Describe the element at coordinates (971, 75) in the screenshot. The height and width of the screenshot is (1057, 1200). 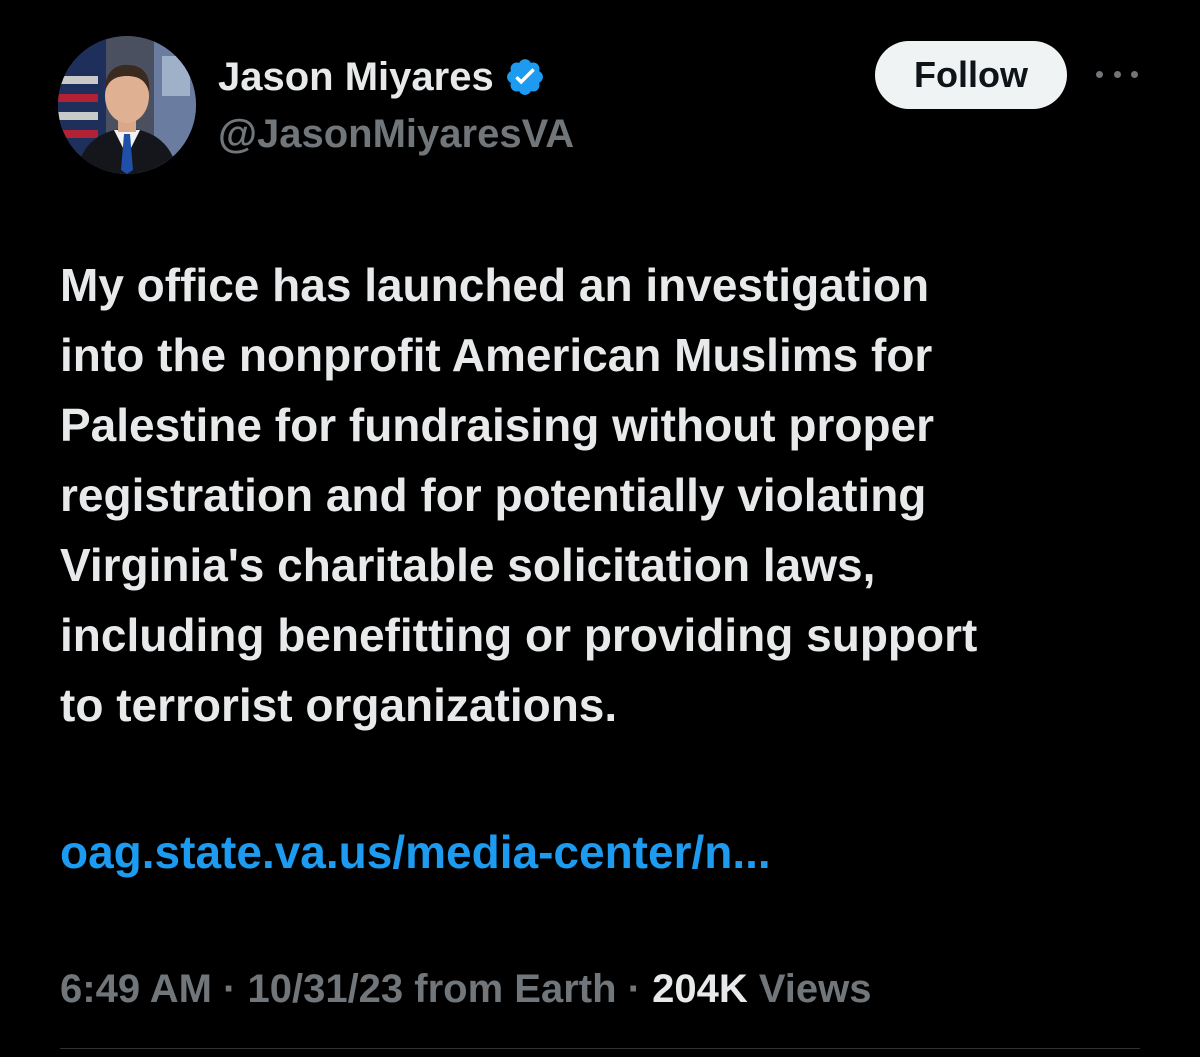
I see `follow-button: Follow` at that location.